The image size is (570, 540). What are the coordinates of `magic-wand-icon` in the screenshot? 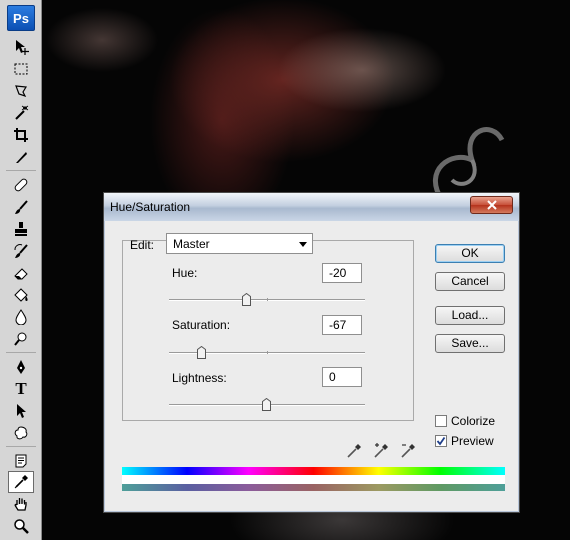 It's located at (21, 113).